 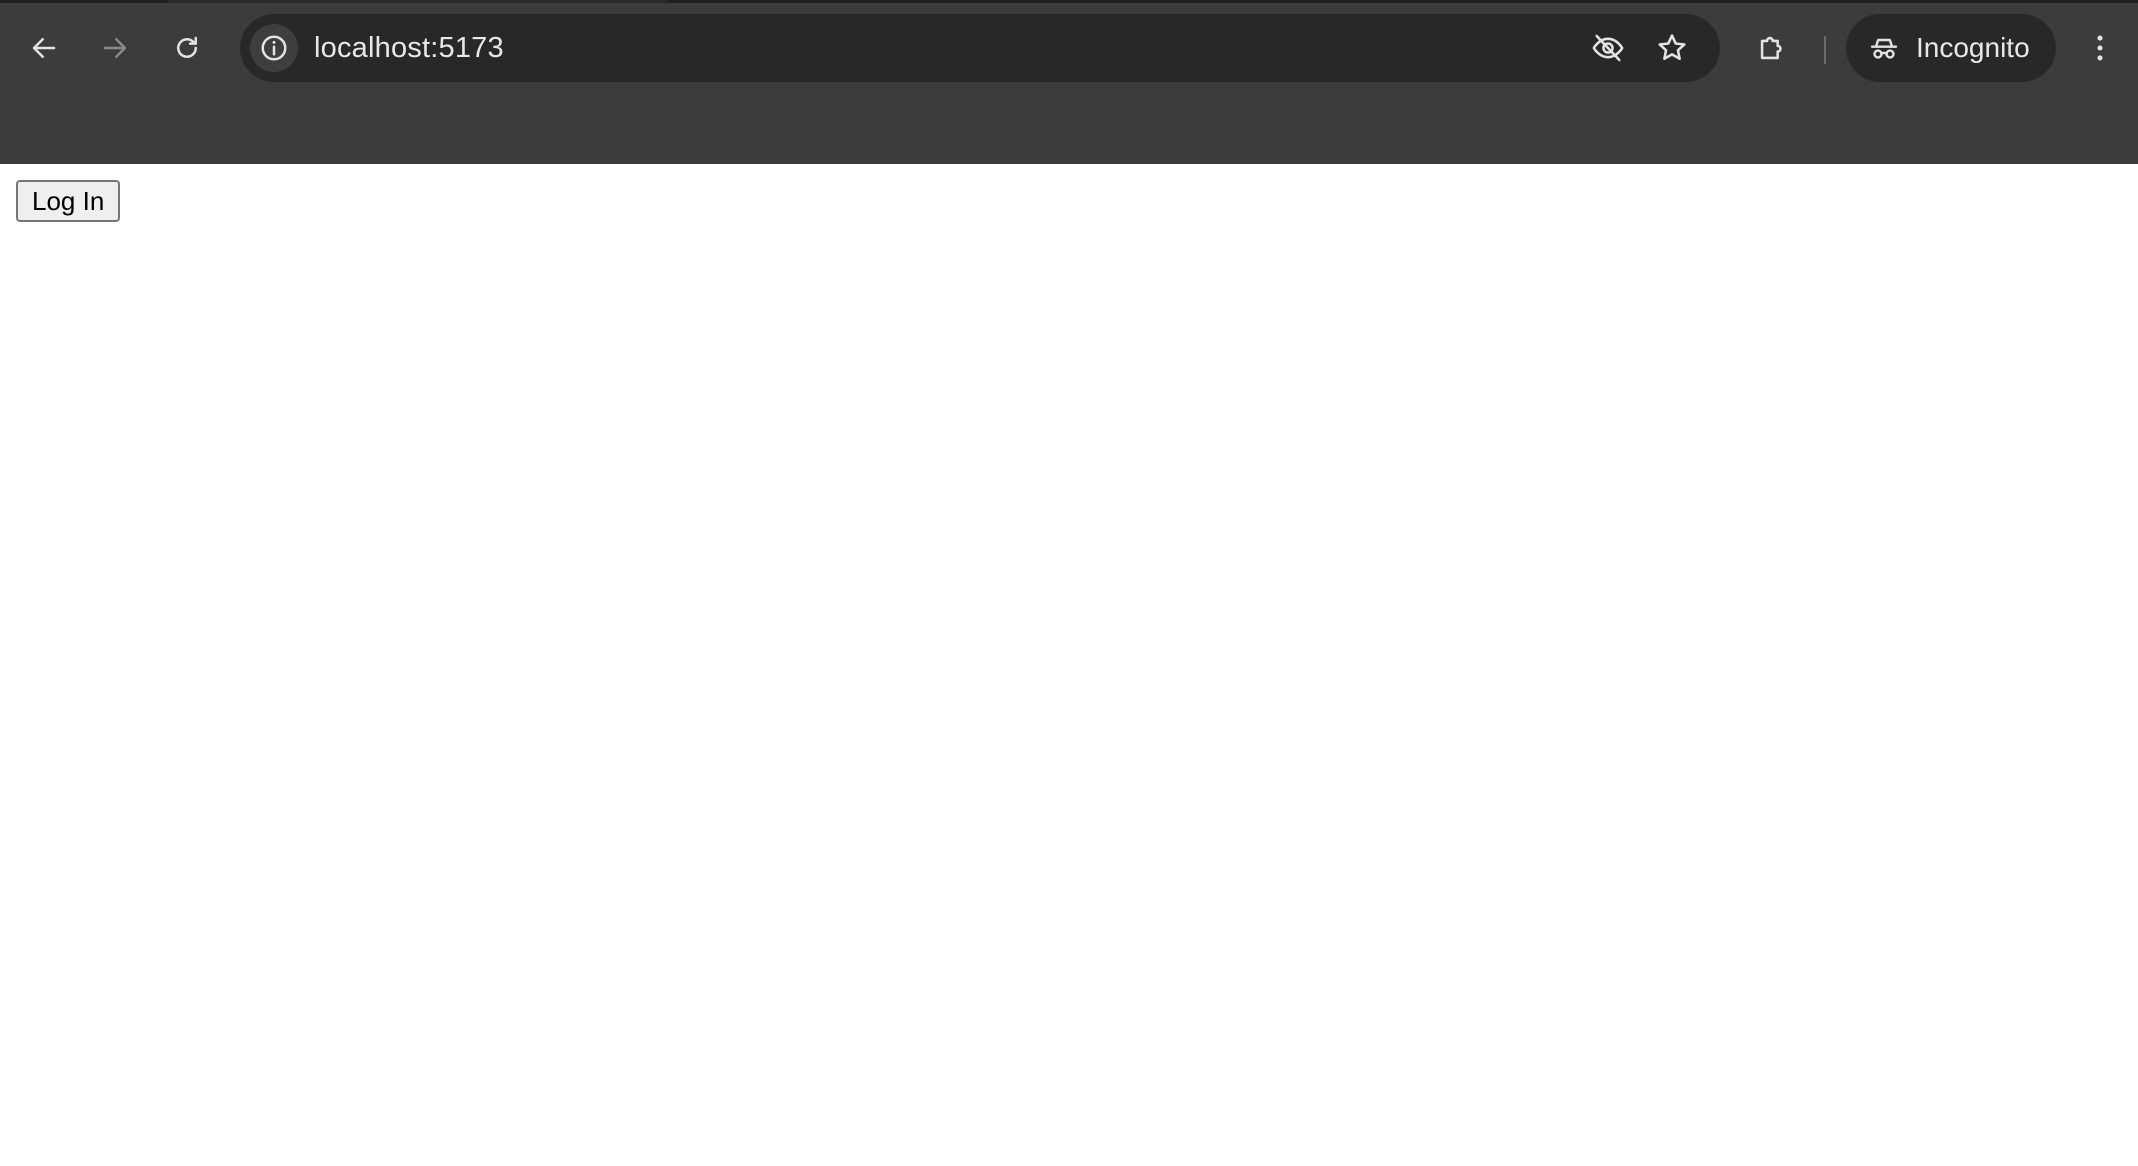 I want to click on extensions-button, so click(x=1772, y=48).